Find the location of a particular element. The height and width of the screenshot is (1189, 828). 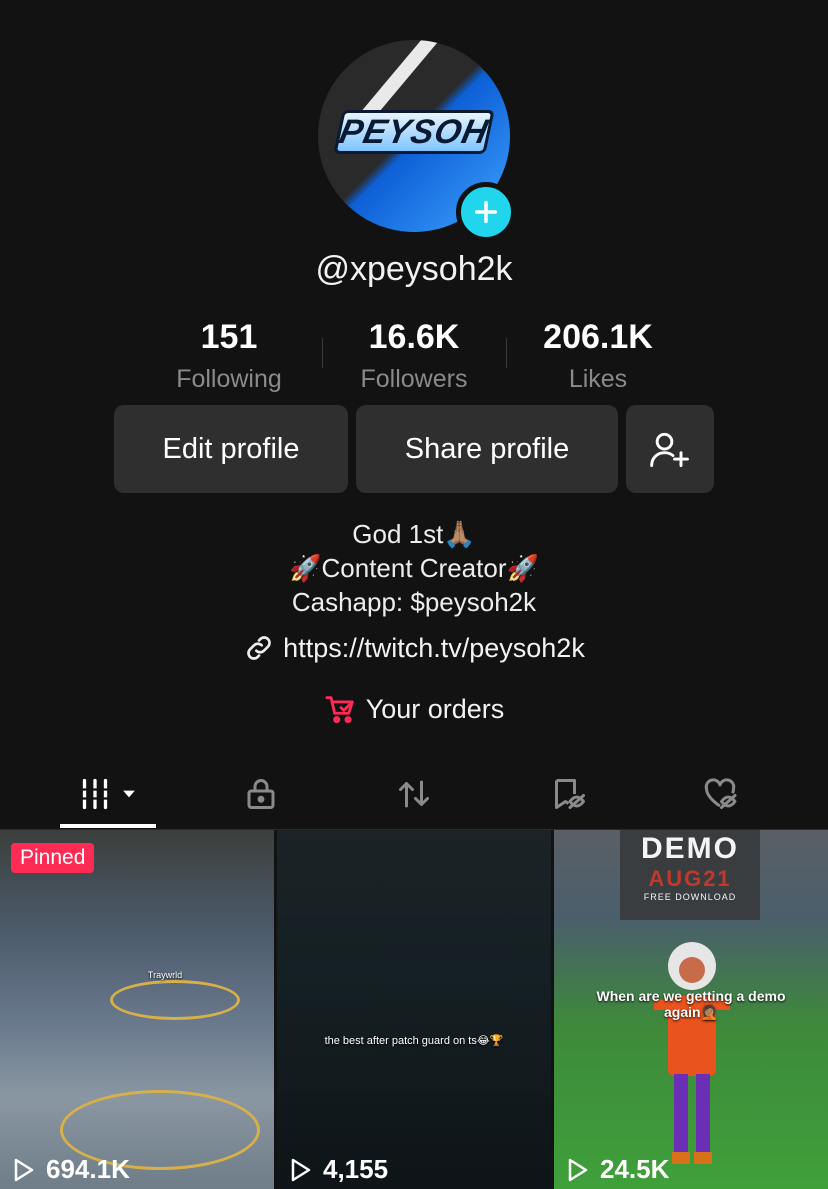

demo-title: DEMO is located at coordinates (690, 848).